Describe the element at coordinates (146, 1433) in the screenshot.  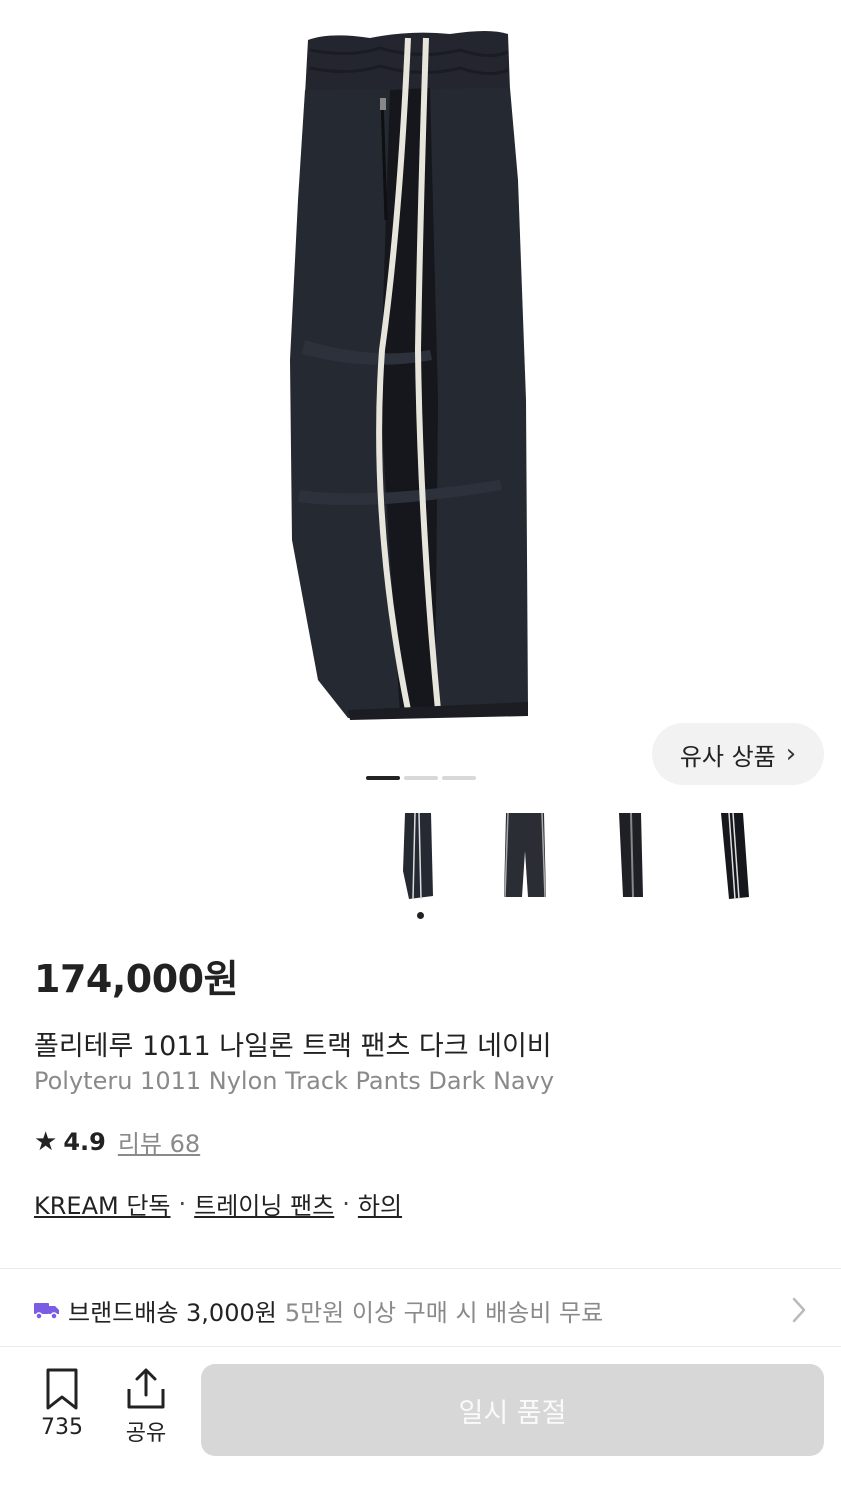
I see `share-label: 공유` at that location.